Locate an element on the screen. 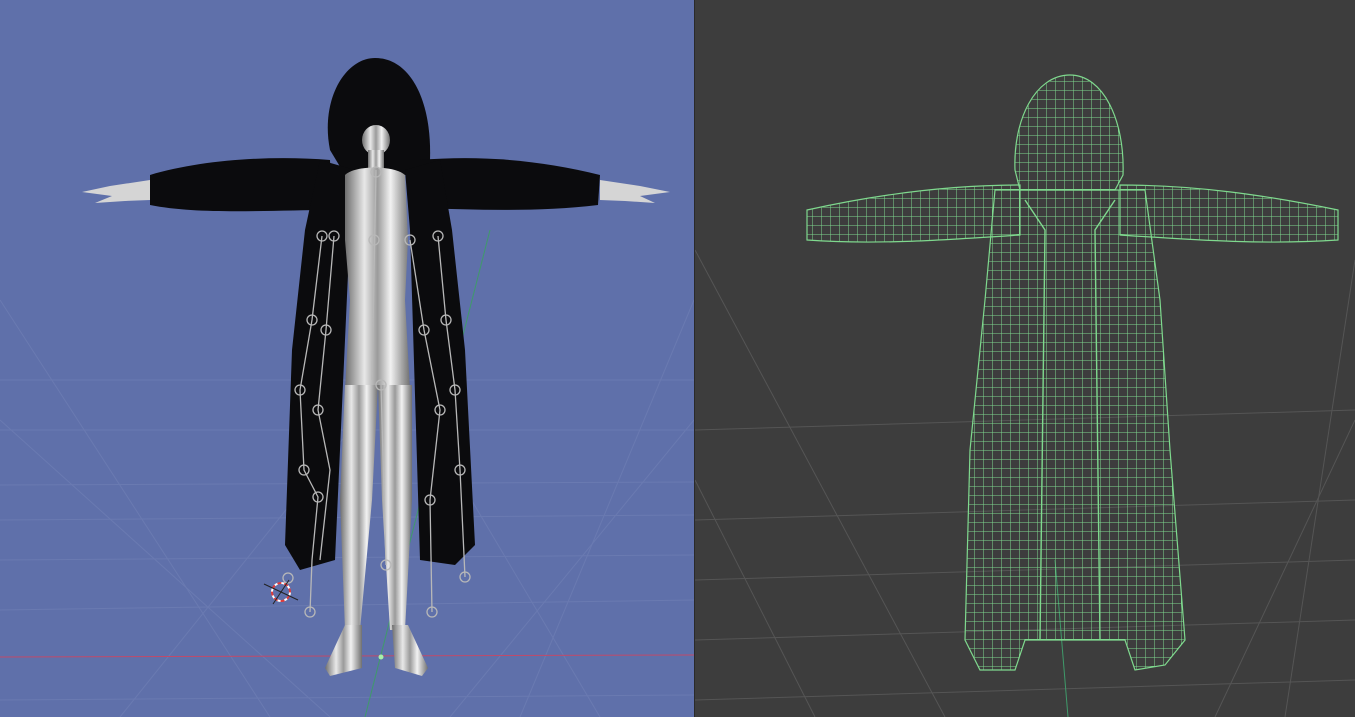 The width and height of the screenshot is (1355, 717). origin-dot is located at coordinates (381, 657).